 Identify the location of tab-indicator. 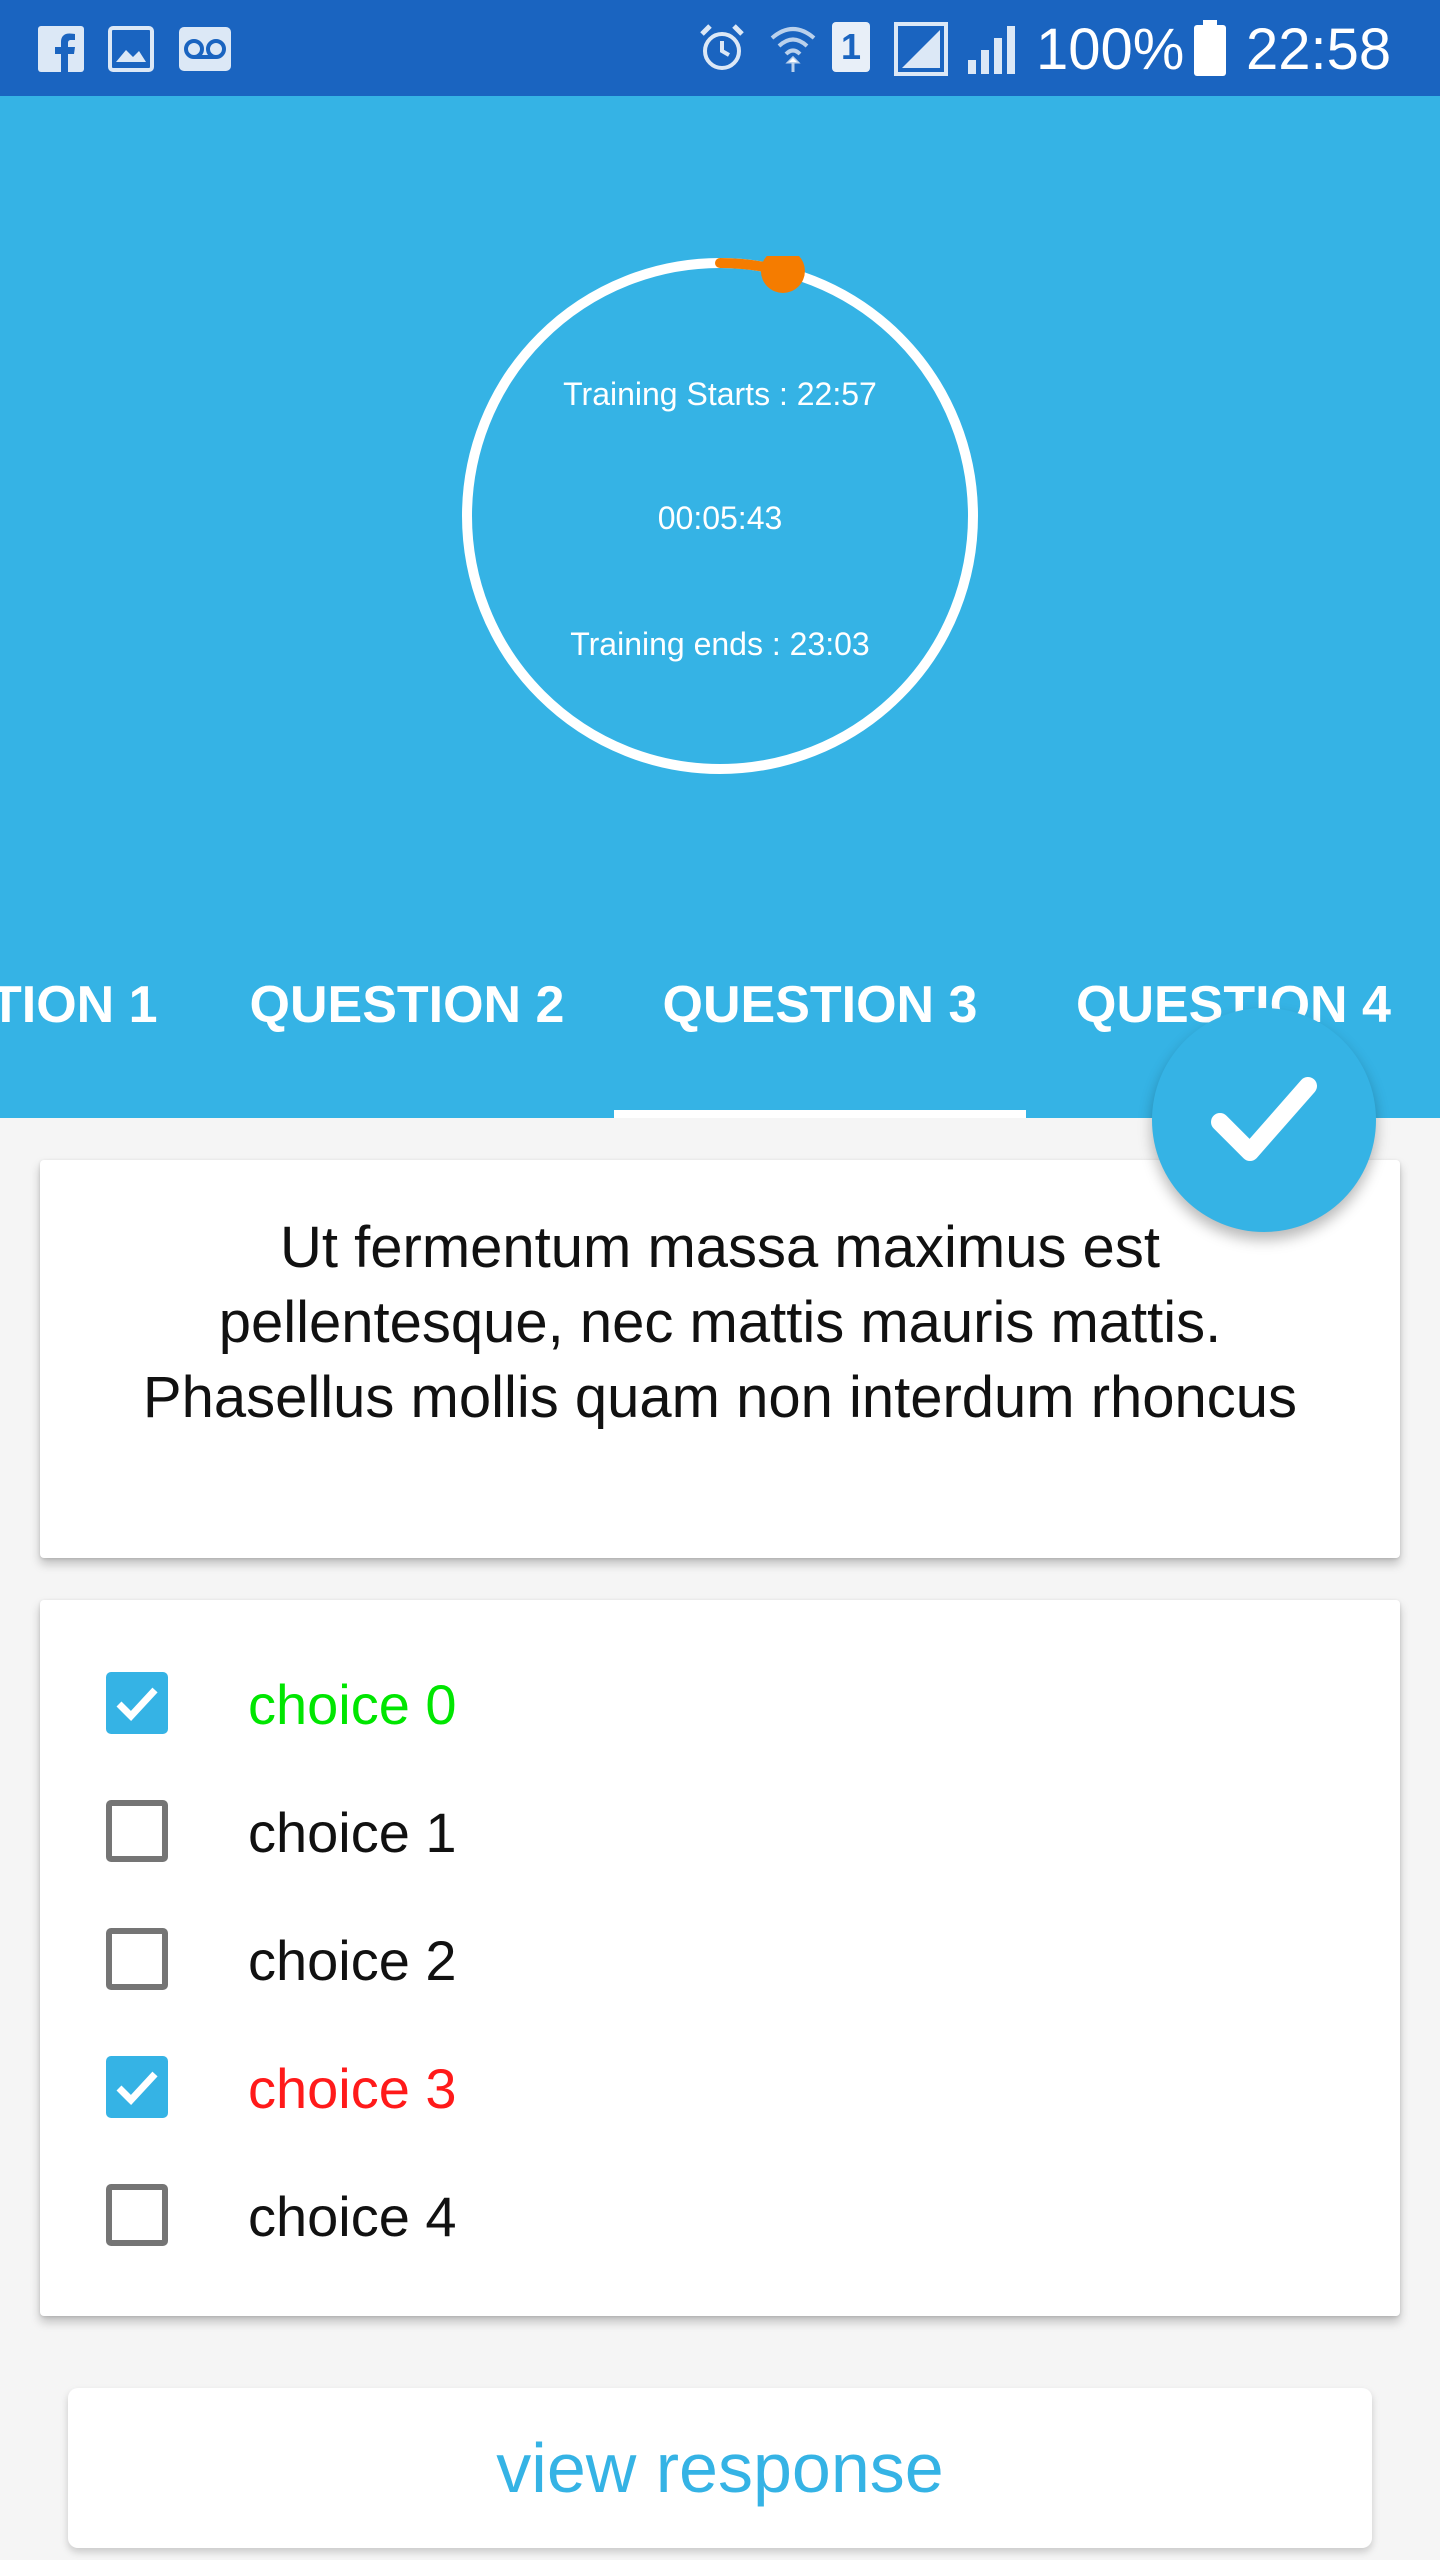
(820, 1114).